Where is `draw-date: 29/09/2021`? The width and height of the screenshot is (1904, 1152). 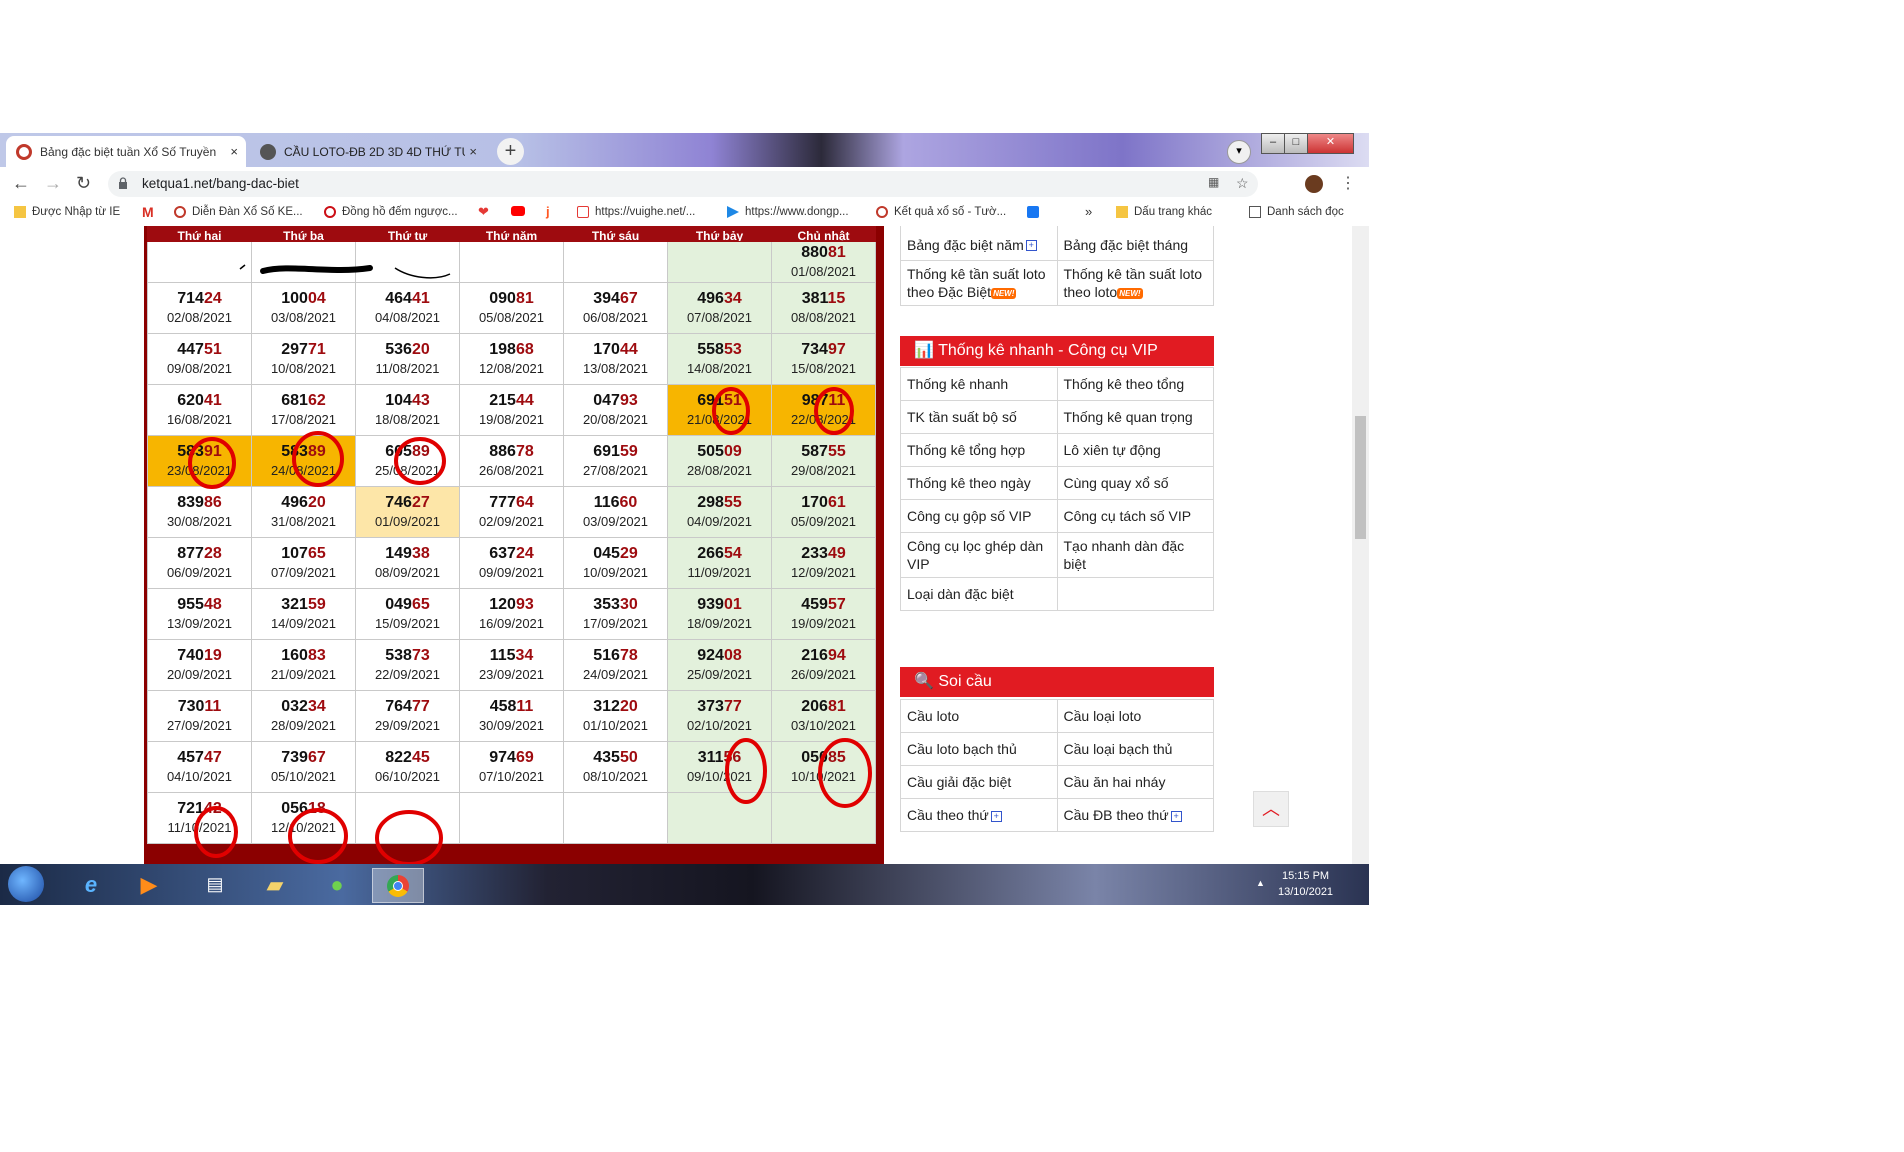
draw-date: 29/09/2021 is located at coordinates (407, 725).